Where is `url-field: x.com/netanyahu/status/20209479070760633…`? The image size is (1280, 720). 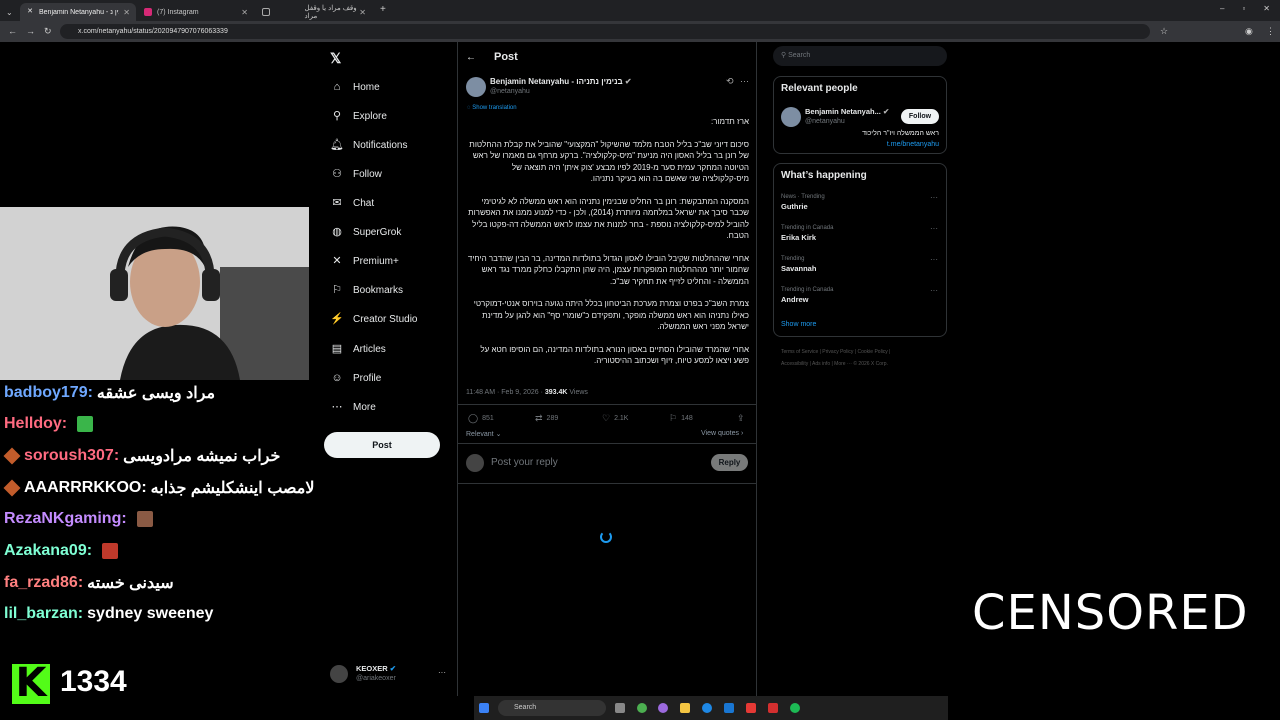
url-field: x.com/netanyahu/status/20209479070760633… is located at coordinates (605, 31).